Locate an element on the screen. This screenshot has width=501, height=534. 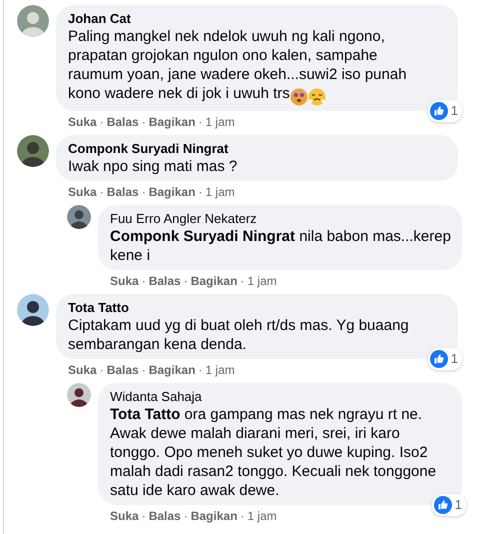
comment-text: Paling mangkel nek ndelok uwuh ng kali ngono, prapatan grojokan ngulon ono kalen, sampahe raumum yoan, jane wadere okeh...suwi2 iso punah kono wadere nek di jok i uwuh trs is located at coordinates (249, 66).